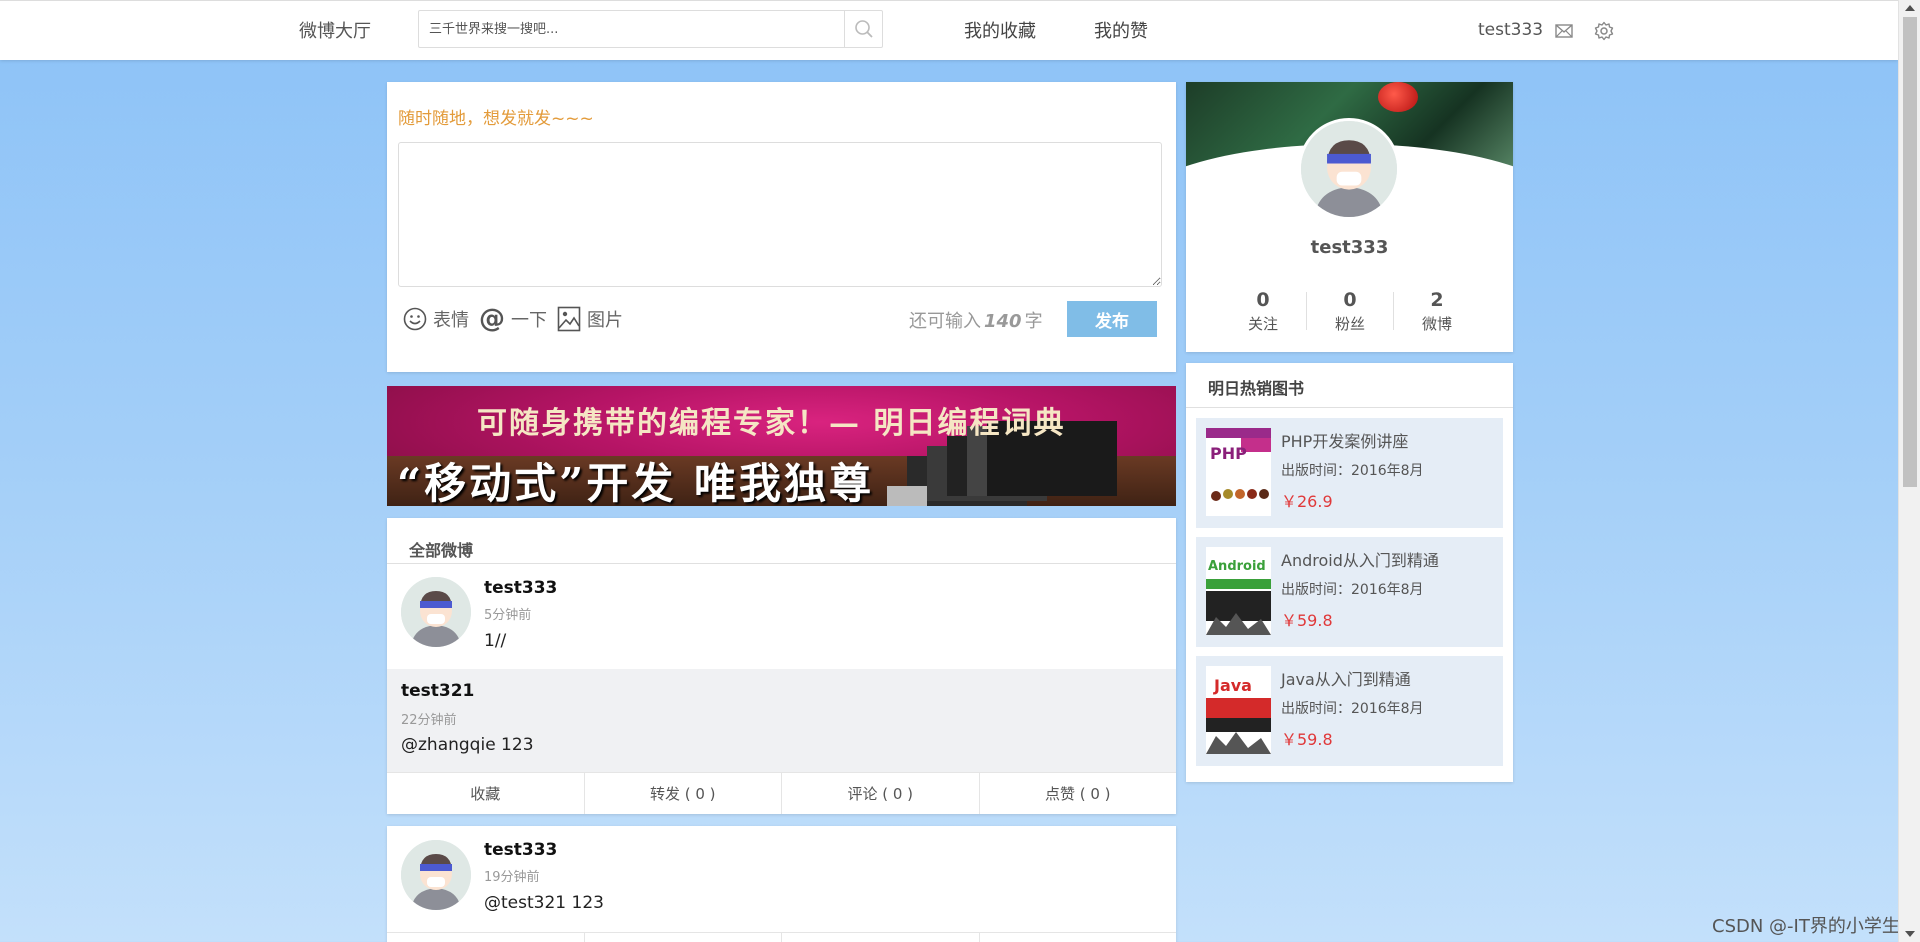 The height and width of the screenshot is (942, 1920). Describe the element at coordinates (605, 320) in the screenshot. I see `image-label: 图片` at that location.